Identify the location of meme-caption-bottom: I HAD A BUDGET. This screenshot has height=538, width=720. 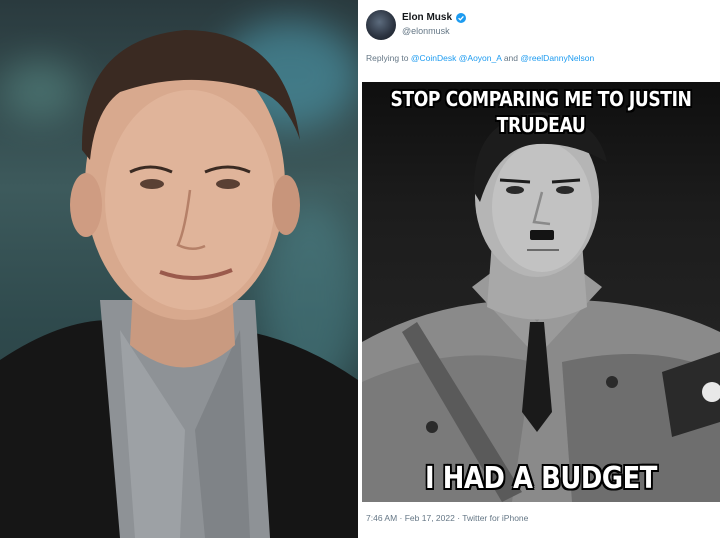
(541, 478).